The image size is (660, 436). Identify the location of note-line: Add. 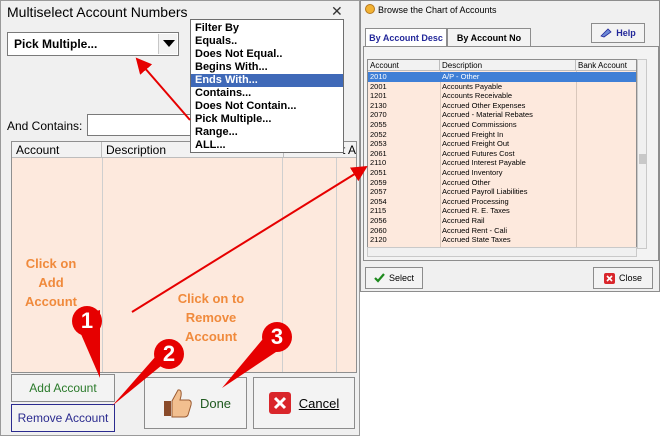
(51, 282).